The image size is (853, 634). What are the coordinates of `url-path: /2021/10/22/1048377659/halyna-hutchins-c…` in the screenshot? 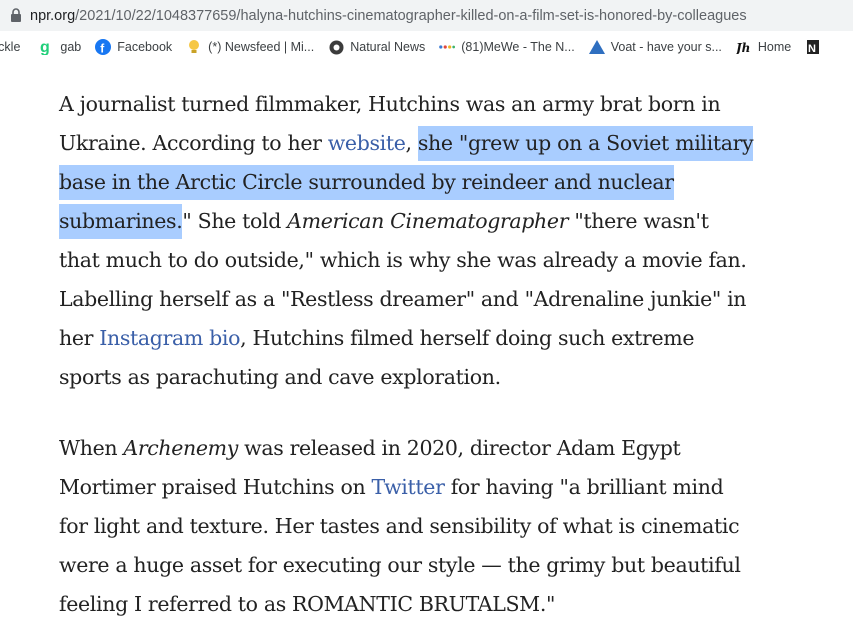 It's located at (411, 15).